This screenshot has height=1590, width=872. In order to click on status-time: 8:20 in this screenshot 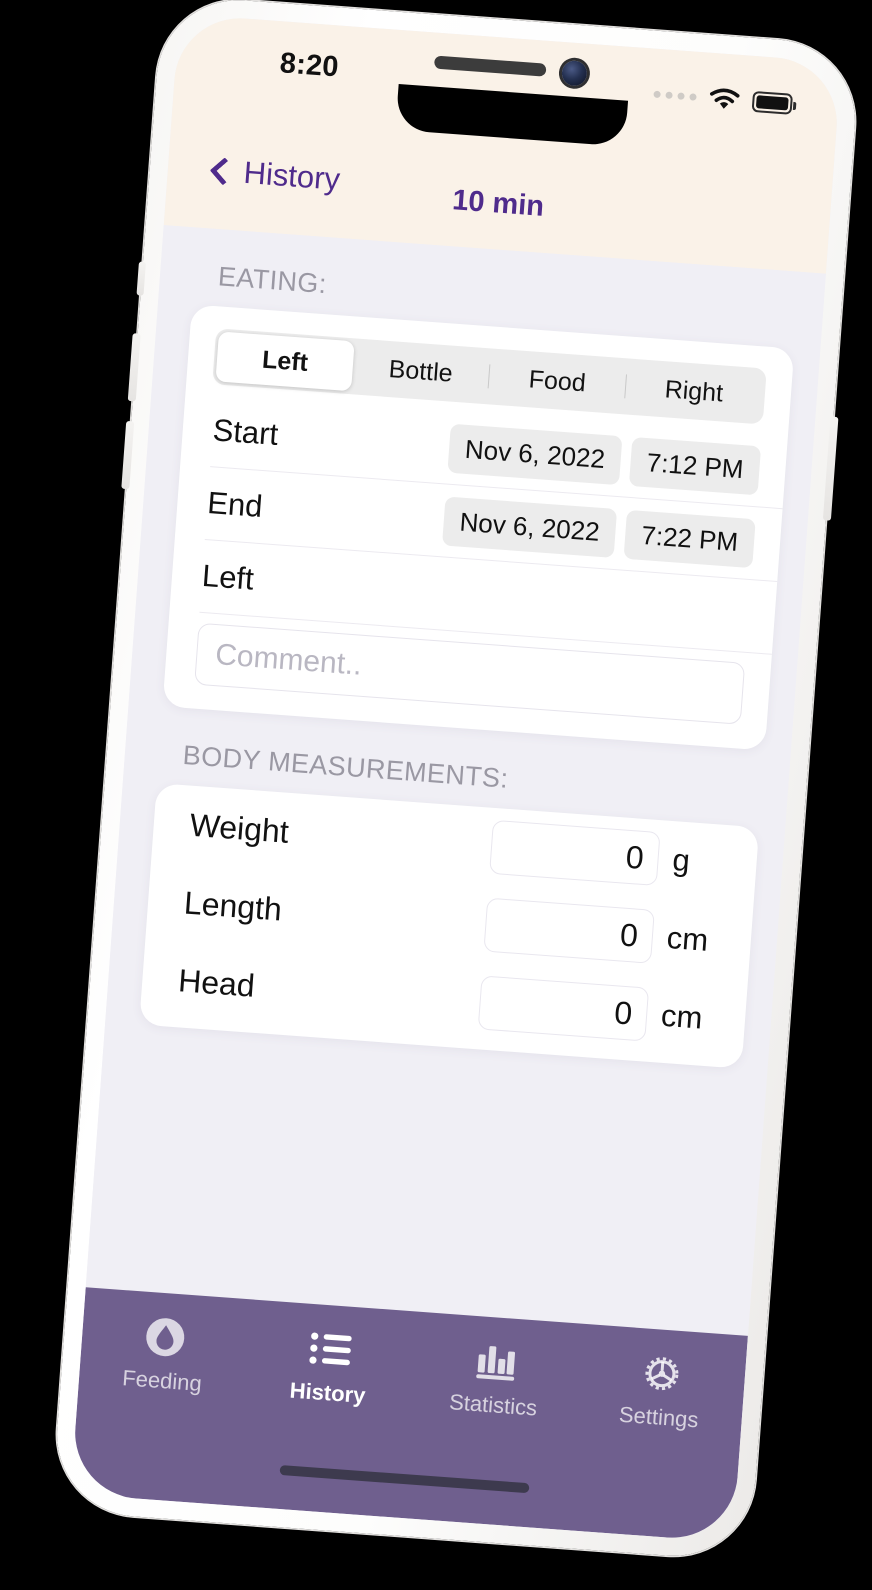, I will do `click(309, 65)`.